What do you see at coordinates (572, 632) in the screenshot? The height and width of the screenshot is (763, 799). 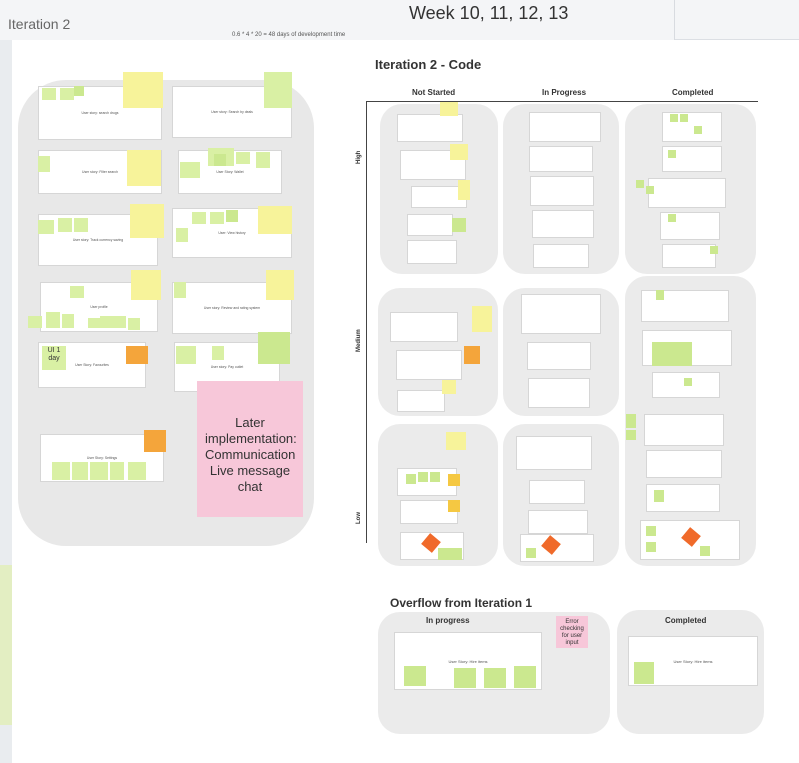 I see `error-checking-note: Error checking for user input` at bounding box center [572, 632].